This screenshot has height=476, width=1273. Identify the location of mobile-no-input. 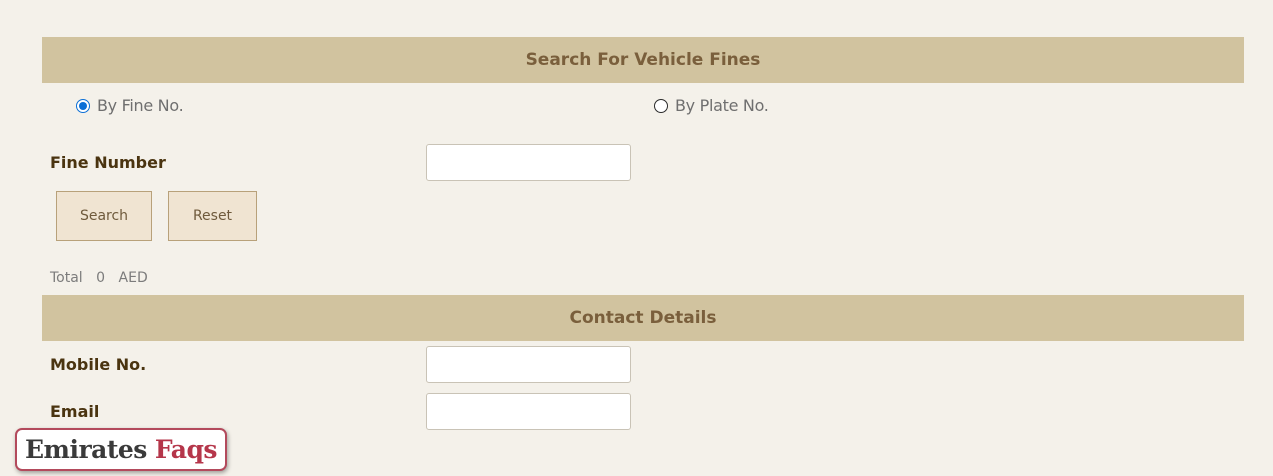
(528, 364).